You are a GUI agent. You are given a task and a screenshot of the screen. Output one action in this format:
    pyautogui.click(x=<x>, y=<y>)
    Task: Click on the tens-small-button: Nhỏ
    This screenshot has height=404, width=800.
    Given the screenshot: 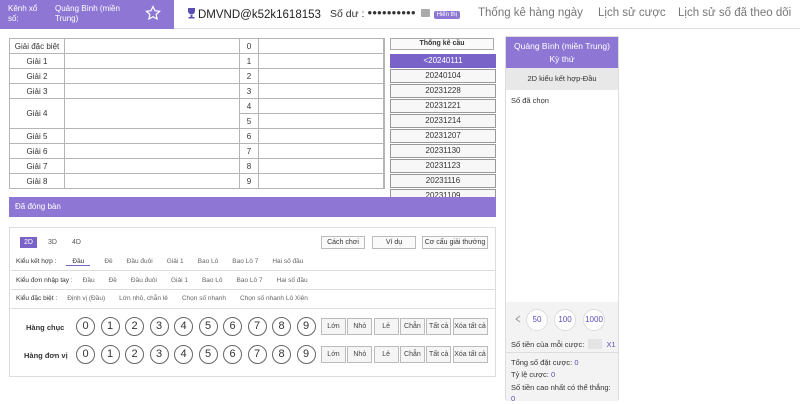 What is the action you would take?
    pyautogui.click(x=360, y=326)
    